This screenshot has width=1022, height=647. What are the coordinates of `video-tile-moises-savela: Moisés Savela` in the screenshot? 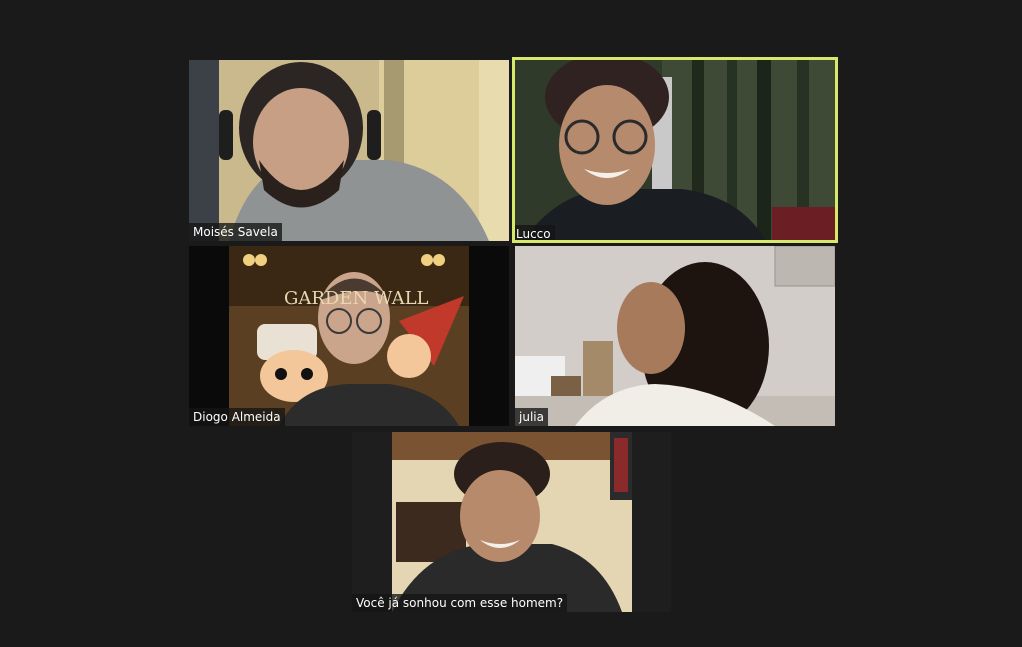 It's located at (349, 150).